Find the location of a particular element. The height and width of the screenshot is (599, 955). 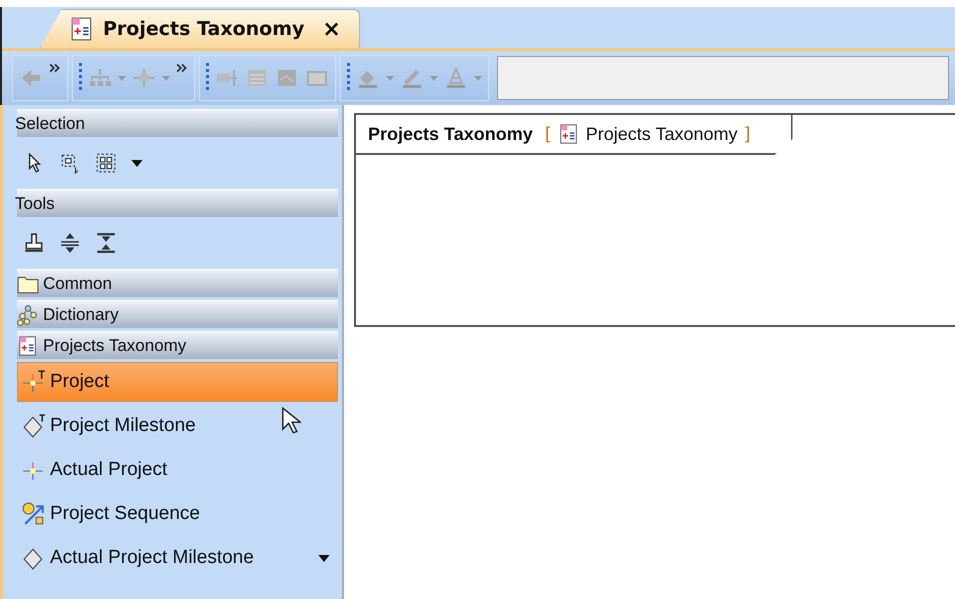

palette-header: Projects Taxonomy is located at coordinates (177, 345).